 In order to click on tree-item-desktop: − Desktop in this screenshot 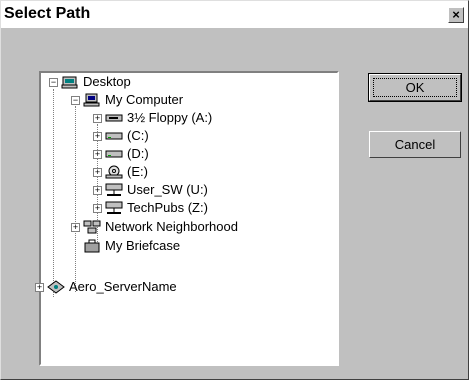, I will do `click(186, 82)`.